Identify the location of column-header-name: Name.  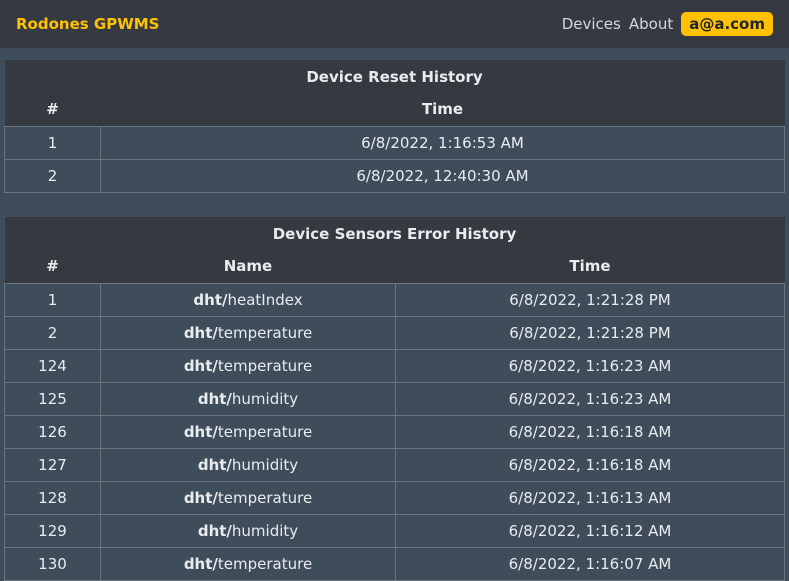
(248, 266).